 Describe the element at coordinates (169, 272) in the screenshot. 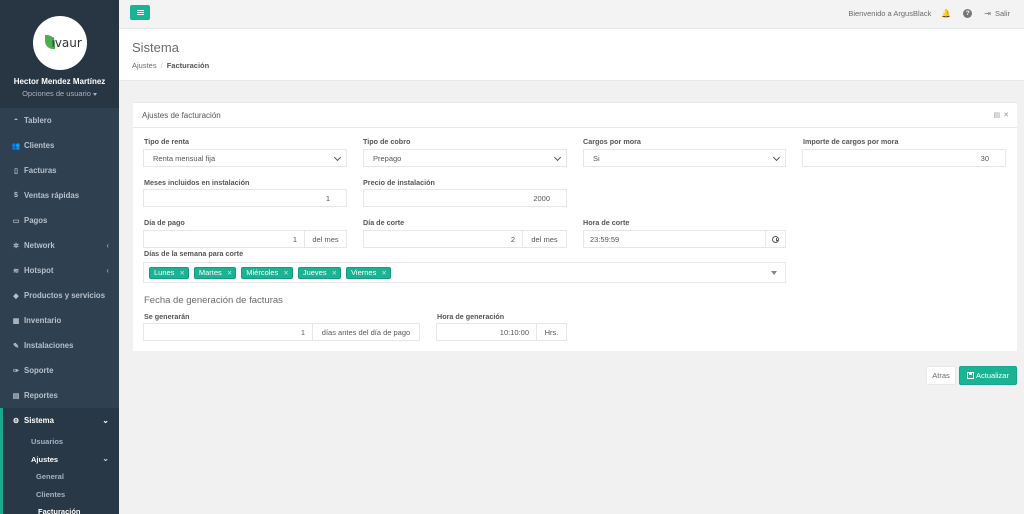

I see `tag-lunes: Lunes ✕` at that location.